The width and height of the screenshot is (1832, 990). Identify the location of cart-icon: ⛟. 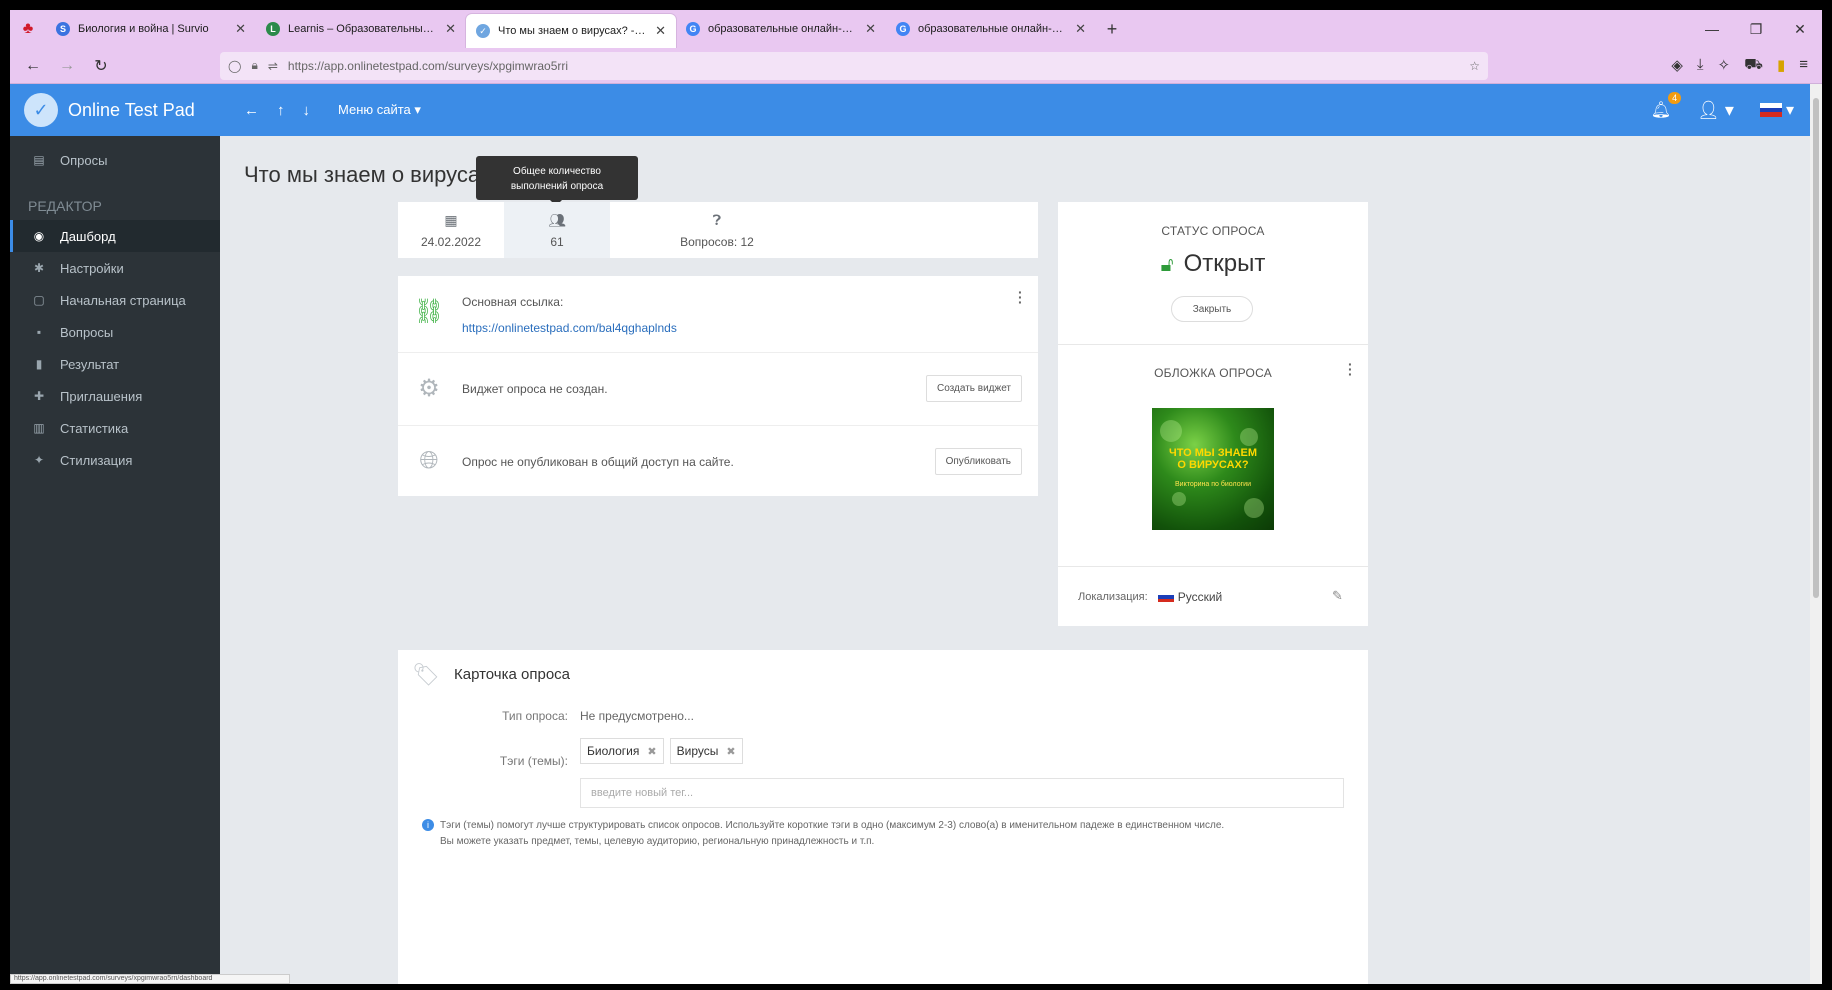
(1753, 65).